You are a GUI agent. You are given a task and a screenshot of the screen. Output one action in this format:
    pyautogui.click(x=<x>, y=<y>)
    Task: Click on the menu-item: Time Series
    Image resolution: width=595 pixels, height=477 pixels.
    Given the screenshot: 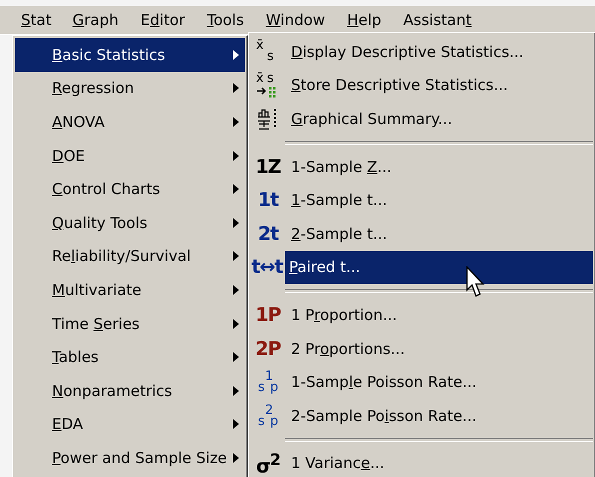 What is the action you would take?
    pyautogui.click(x=130, y=323)
    